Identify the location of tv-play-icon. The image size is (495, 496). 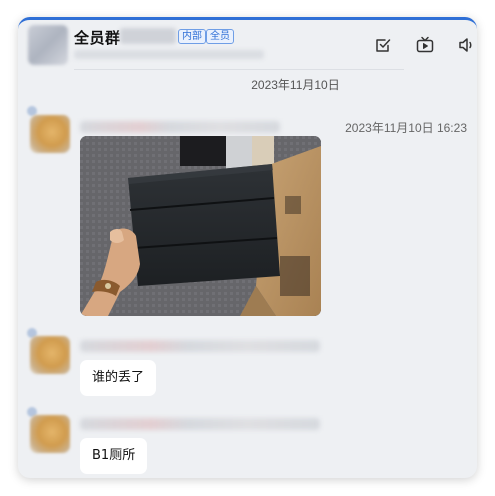
(425, 45).